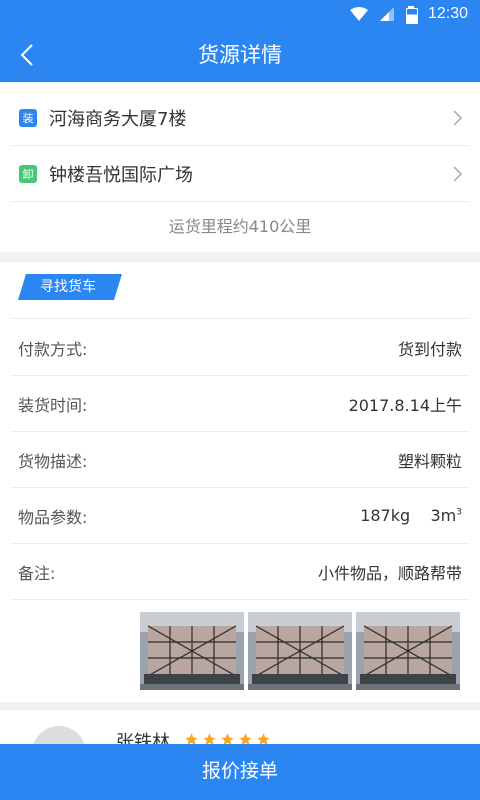  Describe the element at coordinates (411, 15) in the screenshot. I see `battery-icon` at that location.